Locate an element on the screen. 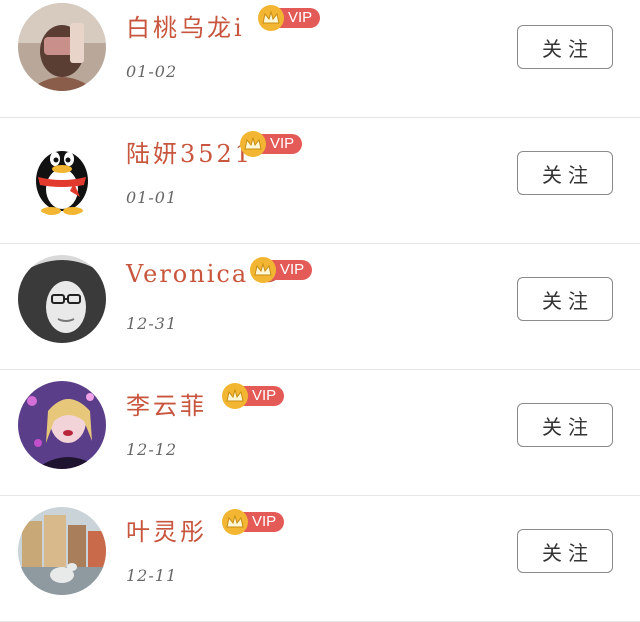  user-name: 叶灵彤 is located at coordinates (166, 529).